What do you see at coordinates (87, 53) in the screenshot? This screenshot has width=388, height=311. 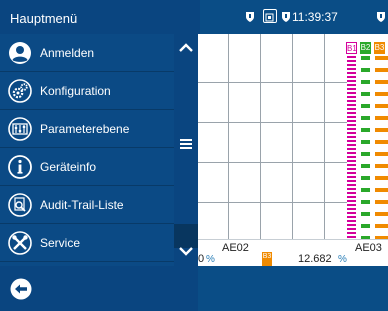 I see `menu-item-anmelden: Anmelden` at bounding box center [87, 53].